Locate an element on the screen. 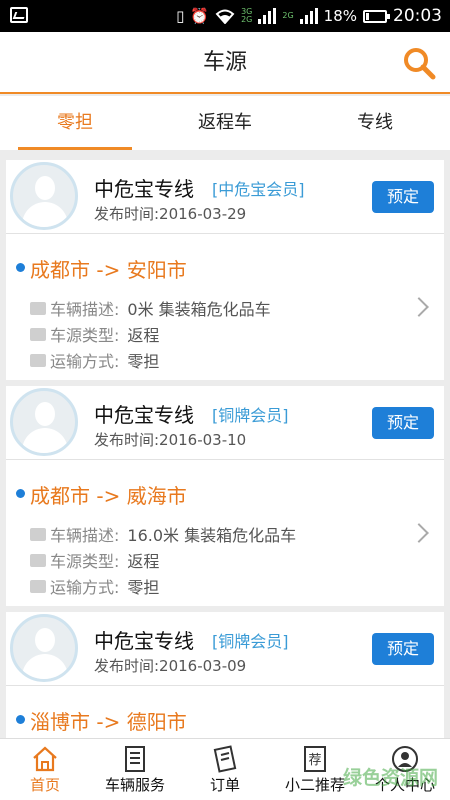  app-header: 车源 is located at coordinates (225, 63).